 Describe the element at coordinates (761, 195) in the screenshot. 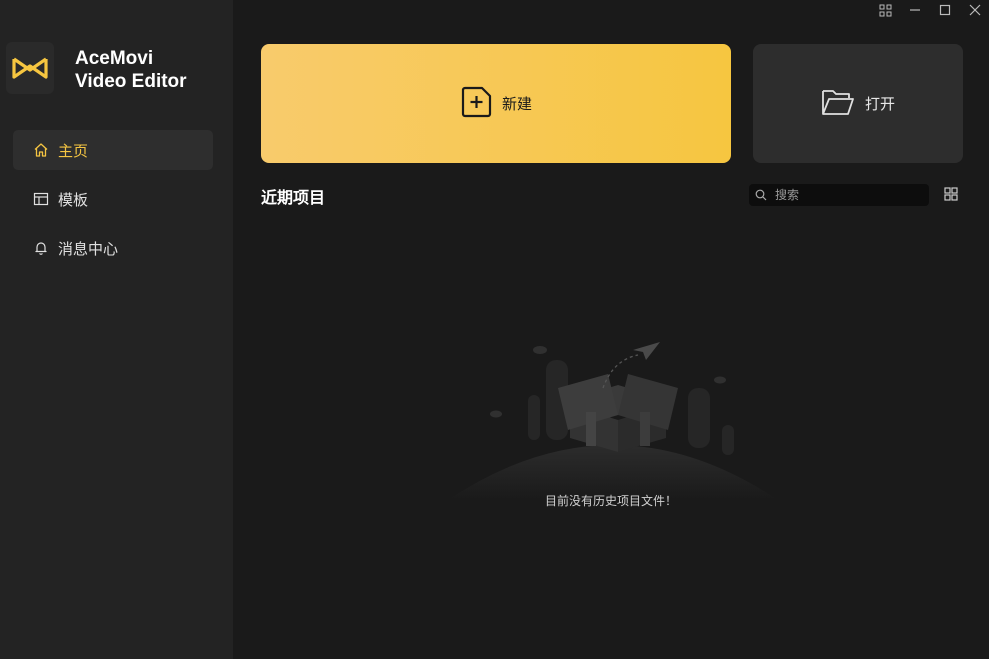

I see `search-icon` at that location.